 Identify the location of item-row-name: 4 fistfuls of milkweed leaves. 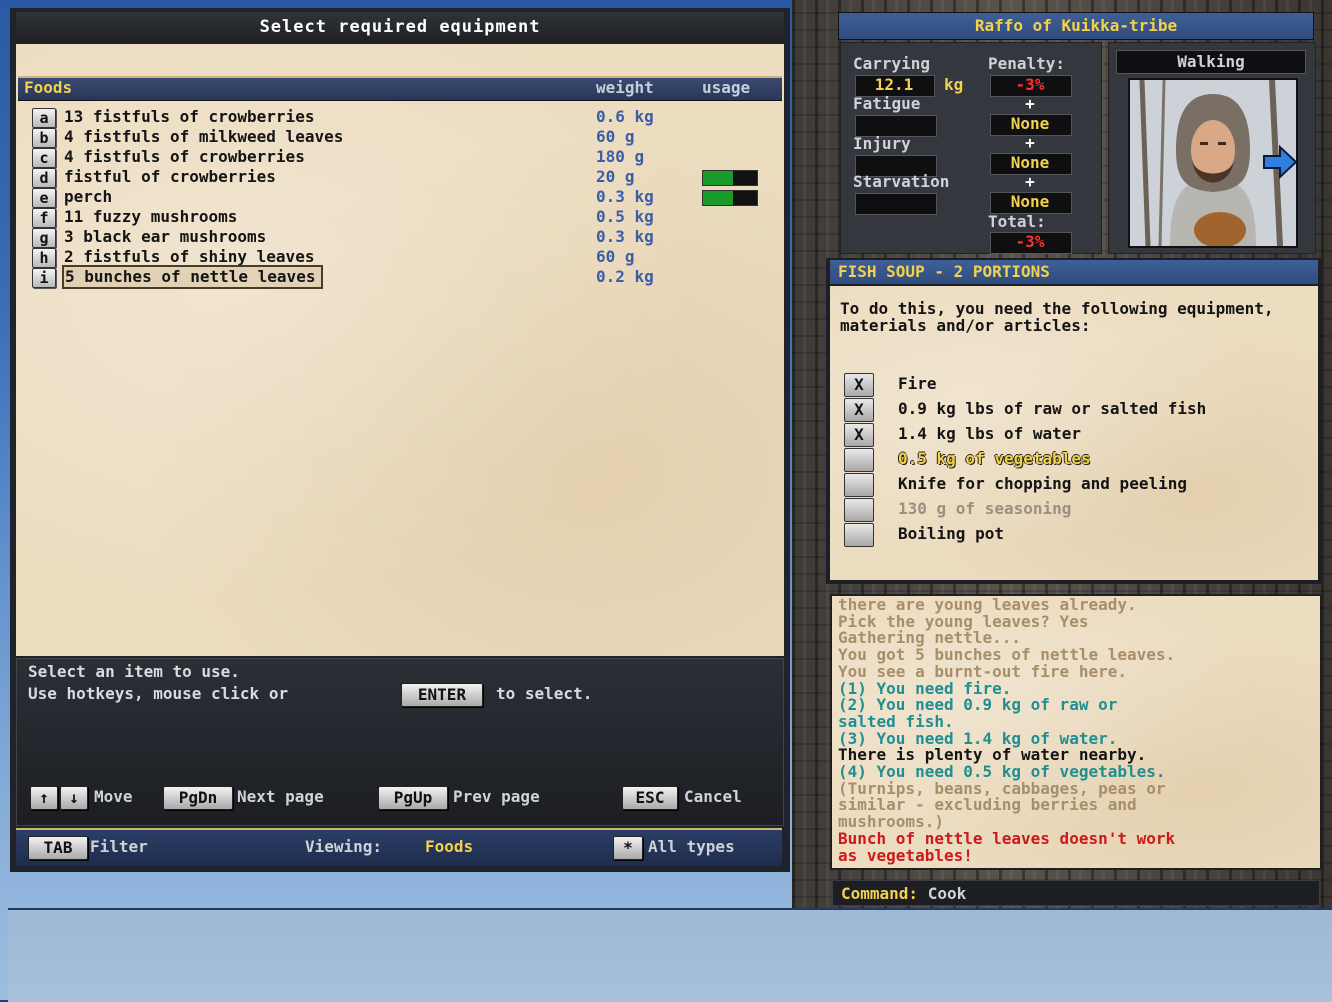
(203, 137).